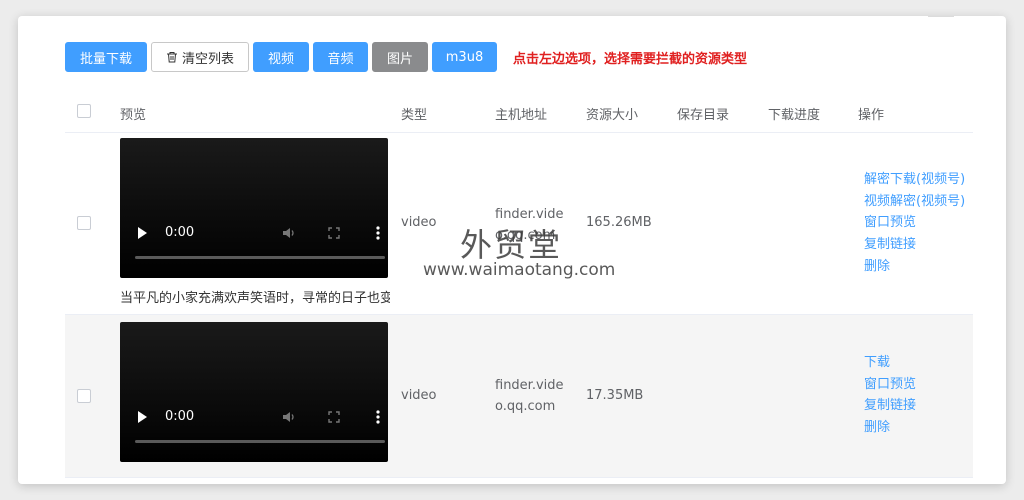 This screenshot has height=500, width=1024. Describe the element at coordinates (255, 298) in the screenshot. I see `video-caption: 当平凡的小家充满欢声笑语时，寻常的日子也变` at that location.